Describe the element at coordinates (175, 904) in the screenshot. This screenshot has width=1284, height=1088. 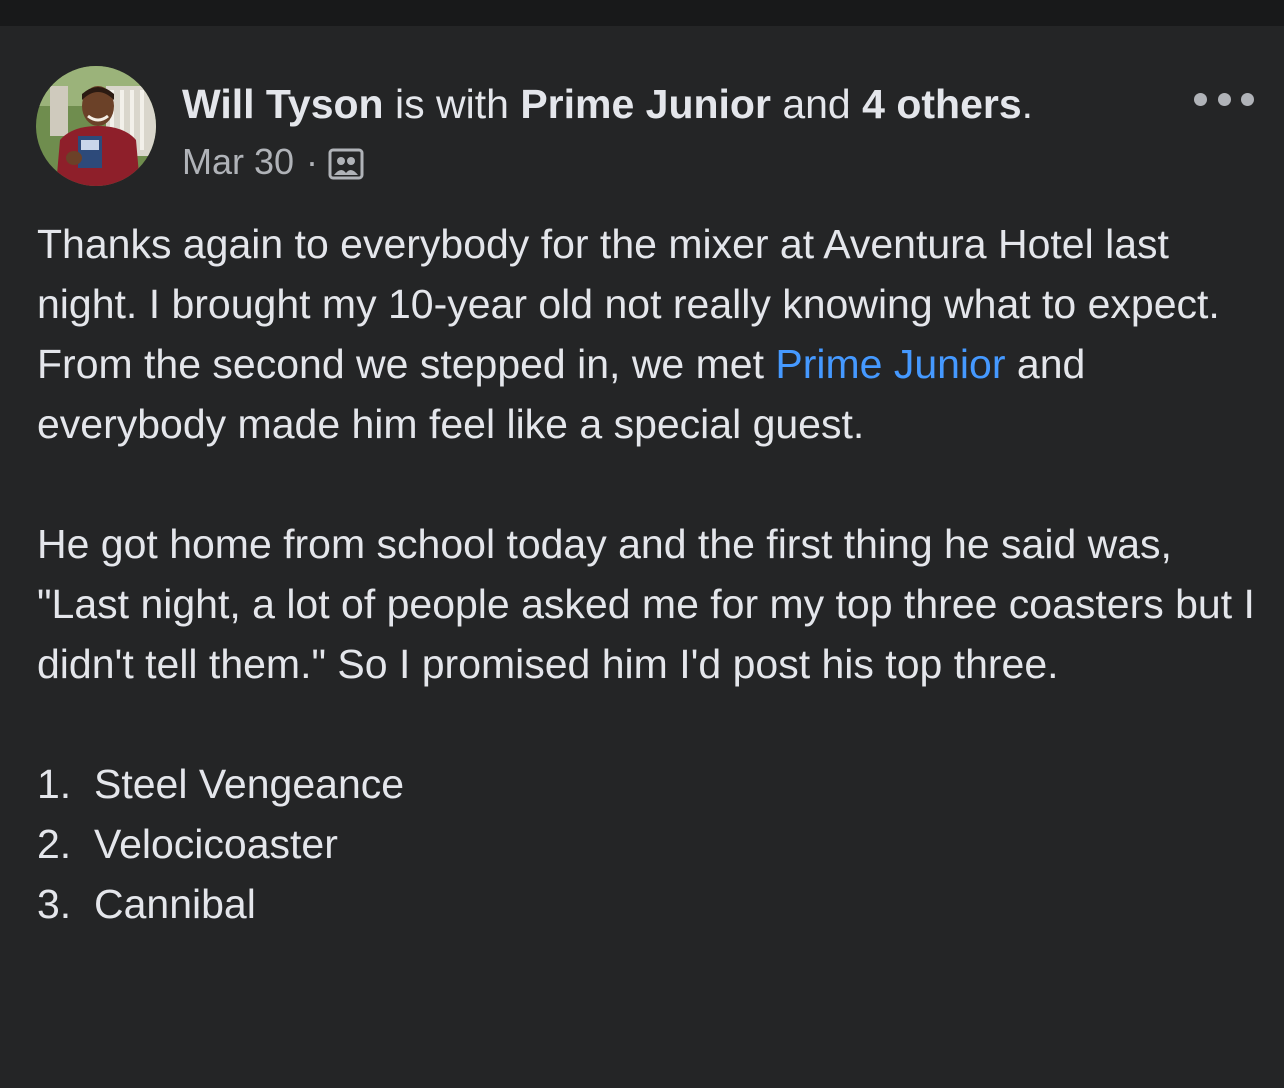
I see `list-label: Cannibal` at that location.